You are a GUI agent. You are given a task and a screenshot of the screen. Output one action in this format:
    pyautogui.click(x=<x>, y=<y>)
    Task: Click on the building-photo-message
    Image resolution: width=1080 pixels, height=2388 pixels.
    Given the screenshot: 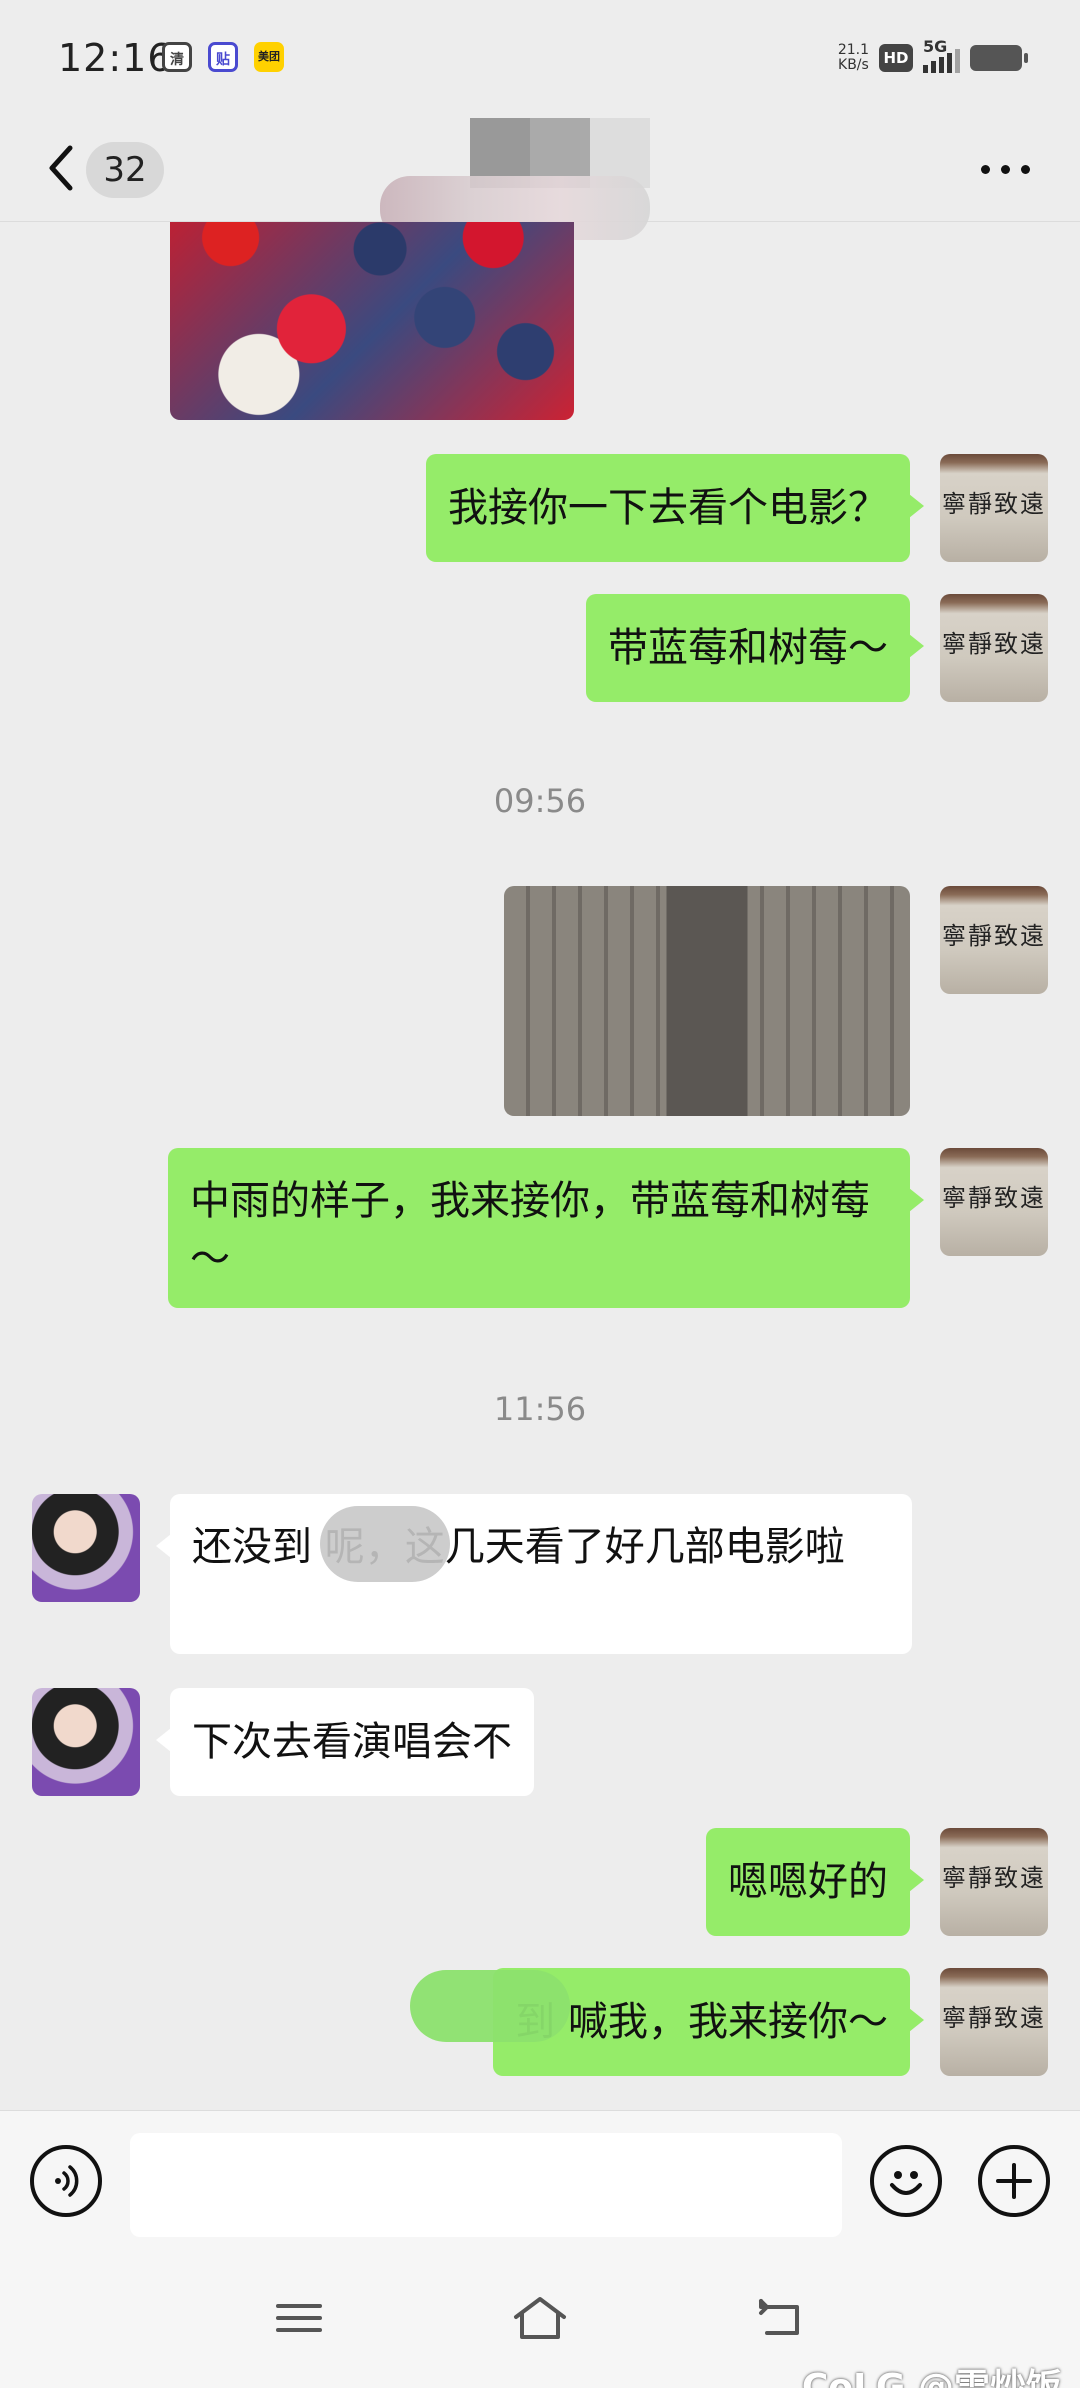 What is the action you would take?
    pyautogui.click(x=707, y=1001)
    